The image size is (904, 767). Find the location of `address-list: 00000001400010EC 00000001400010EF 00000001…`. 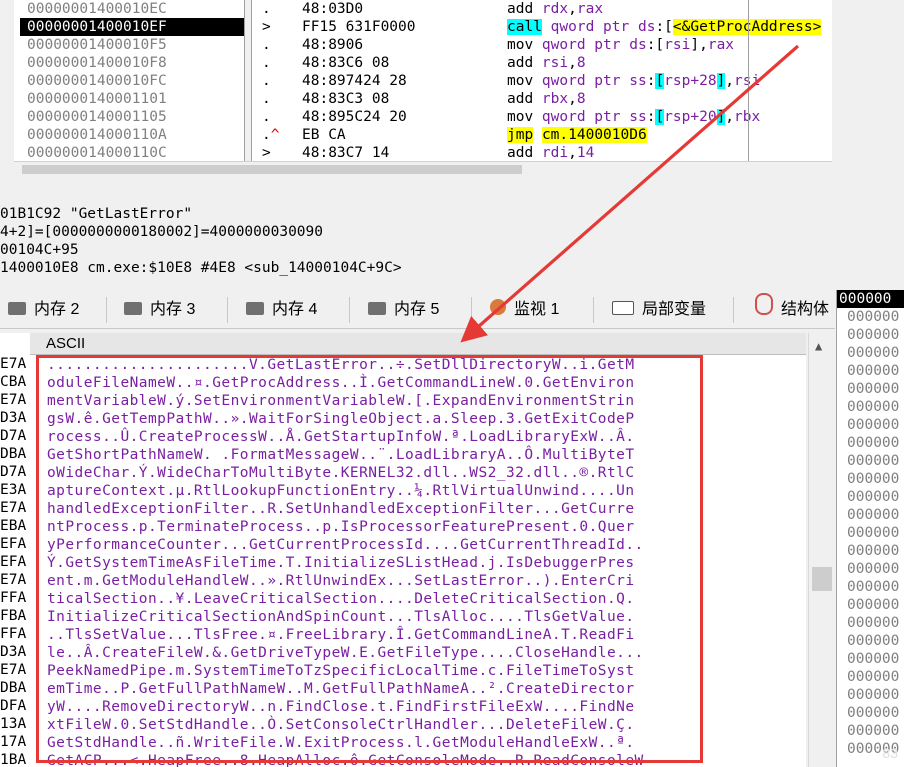

address-list: 00000001400010EC 00000001400010EF 00000001… is located at coordinates (132, 88).